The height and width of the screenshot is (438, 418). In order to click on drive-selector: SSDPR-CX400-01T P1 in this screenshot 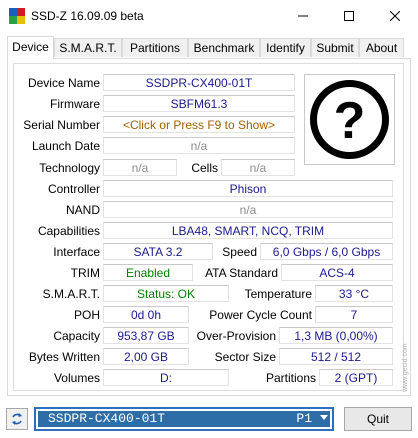, I will do `click(184, 419)`.